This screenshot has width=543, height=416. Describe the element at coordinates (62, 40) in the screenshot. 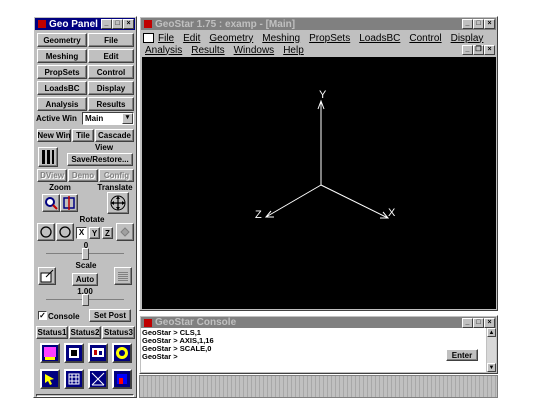

I see `geometry-button: Geometry` at that location.